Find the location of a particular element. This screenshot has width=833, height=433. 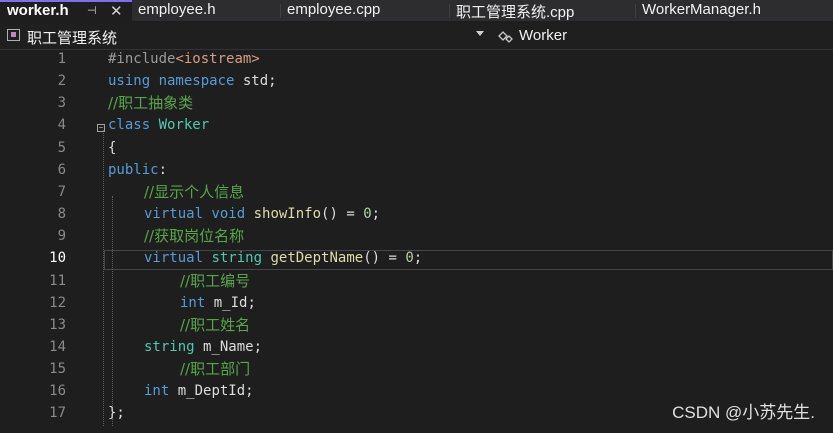

code-line: public: is located at coordinates (137, 170).